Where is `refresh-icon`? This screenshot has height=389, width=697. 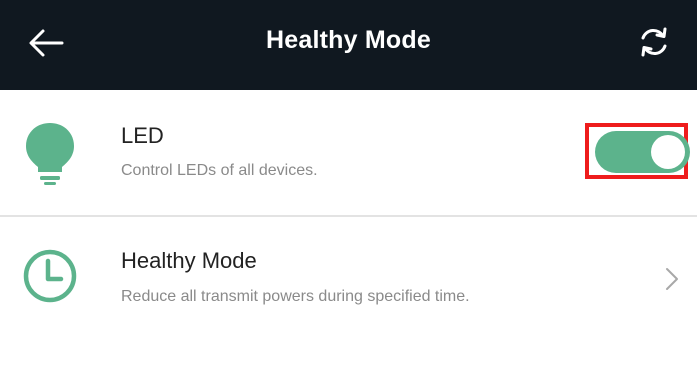 refresh-icon is located at coordinates (654, 42).